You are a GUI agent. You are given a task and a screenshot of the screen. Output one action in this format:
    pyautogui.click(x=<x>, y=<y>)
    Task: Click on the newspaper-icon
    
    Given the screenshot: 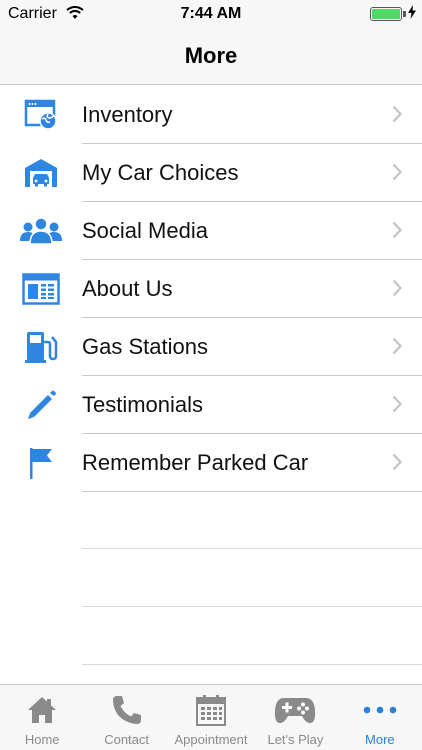 What is the action you would take?
    pyautogui.click(x=41, y=289)
    